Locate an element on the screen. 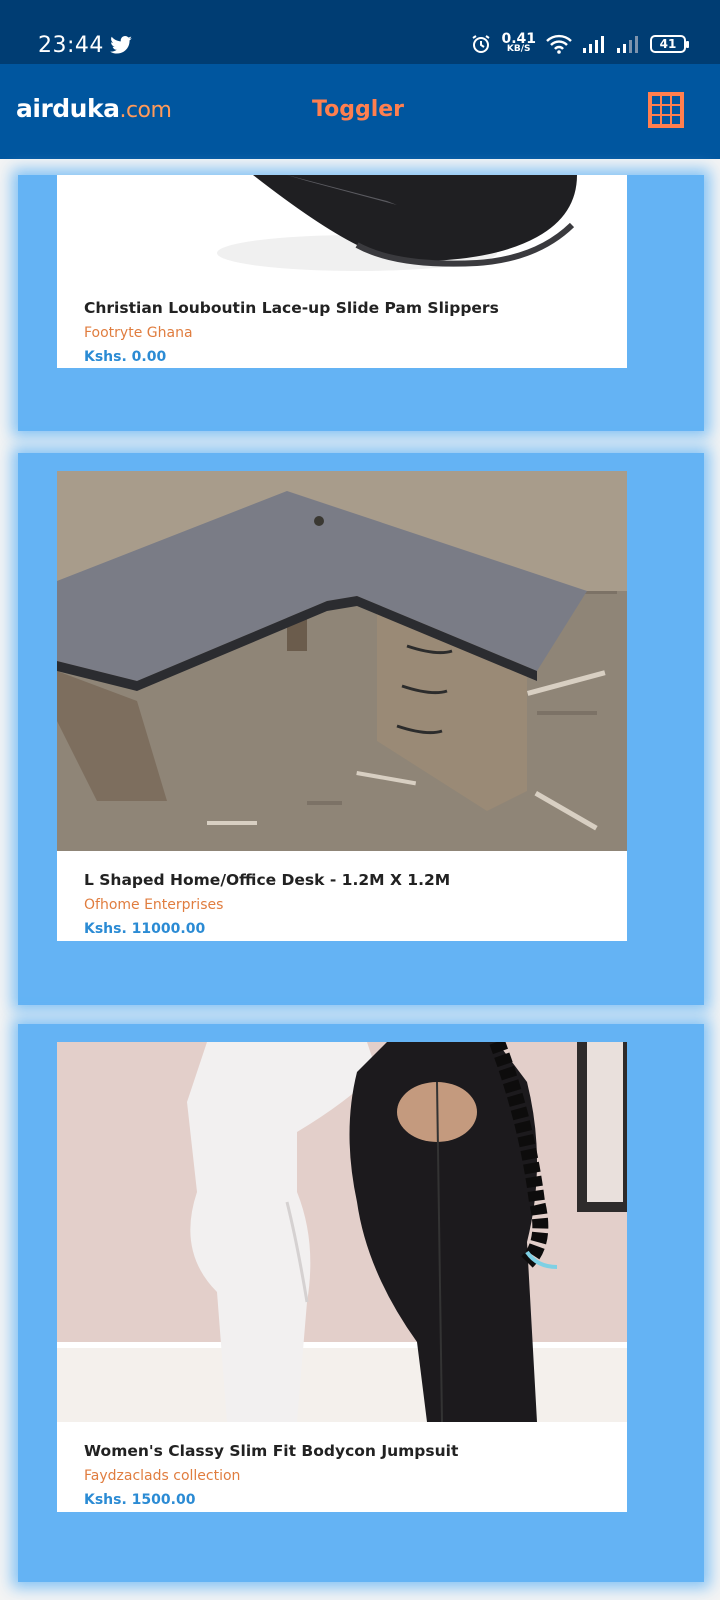 This screenshot has height=1600, width=720. toggler-button: Toggler is located at coordinates (358, 109).